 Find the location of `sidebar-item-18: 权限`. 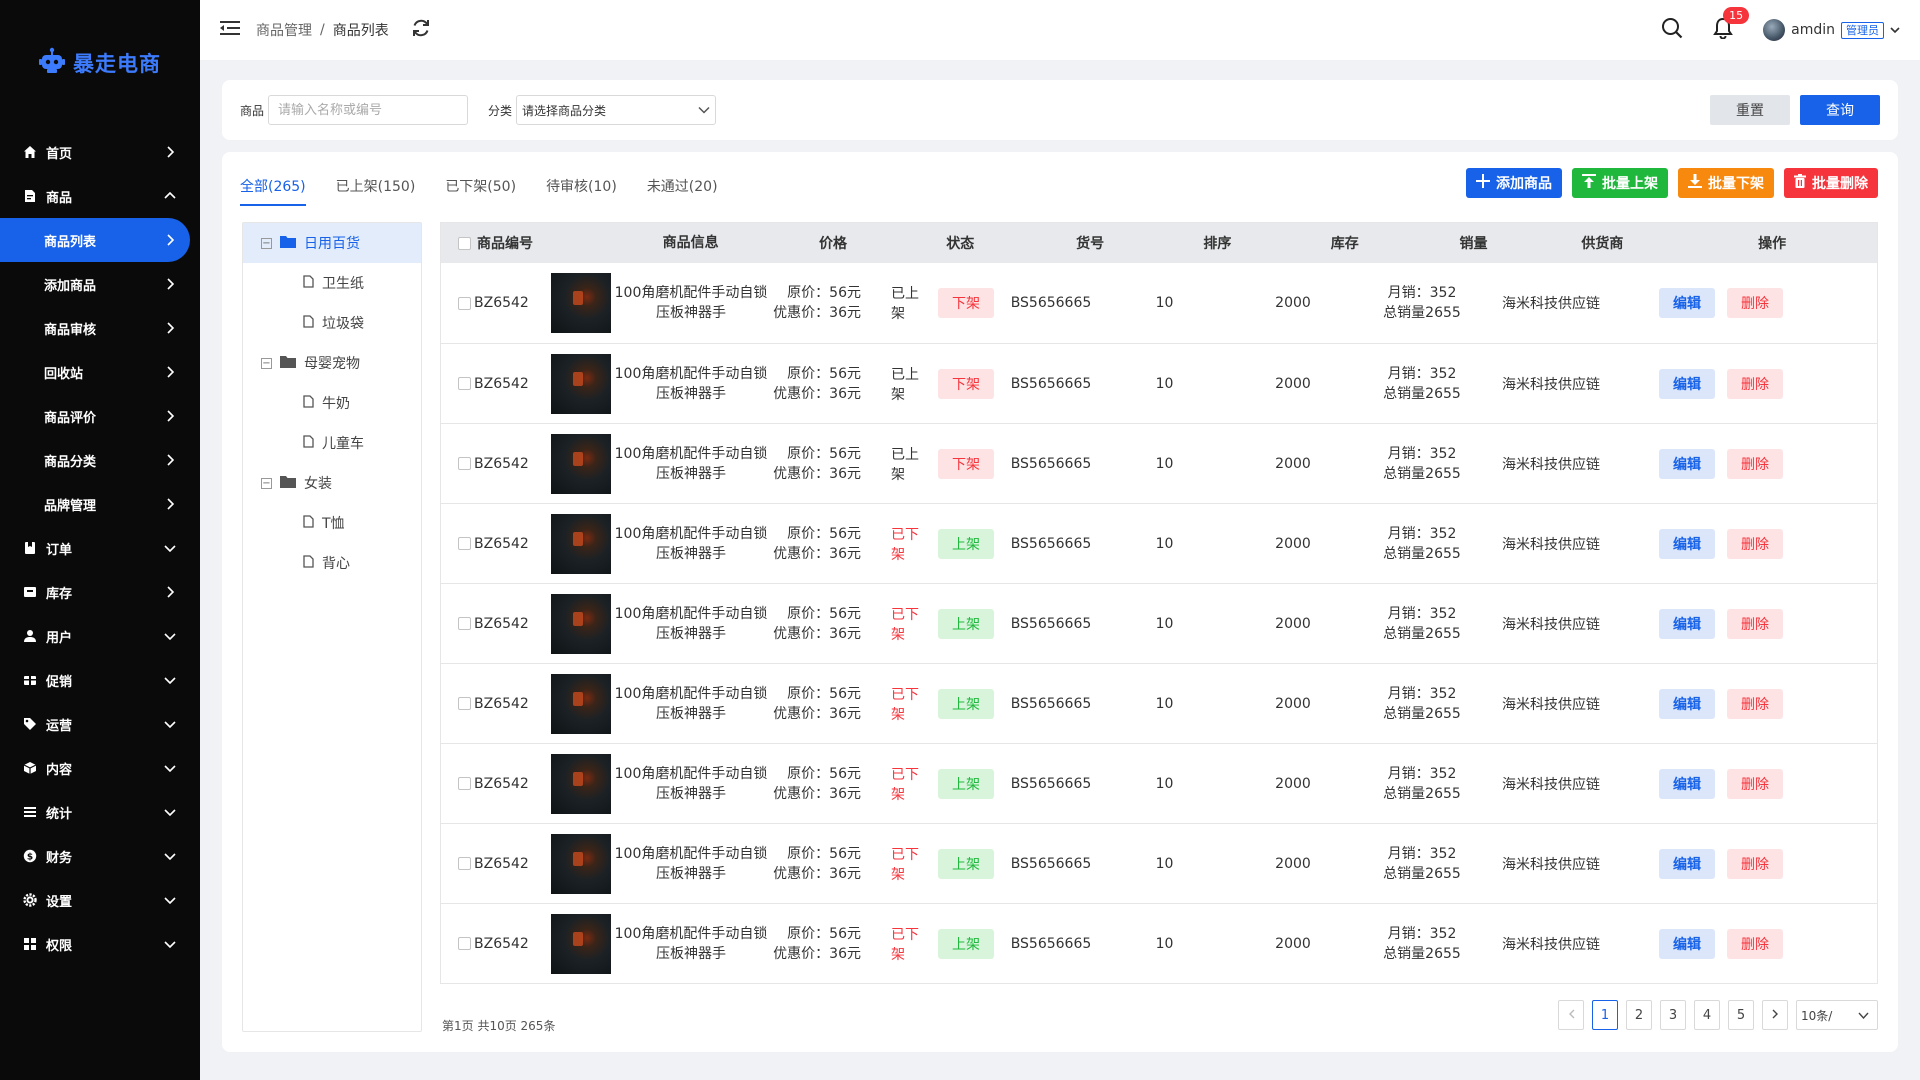

sidebar-item-18: 权限 is located at coordinates (100, 944).